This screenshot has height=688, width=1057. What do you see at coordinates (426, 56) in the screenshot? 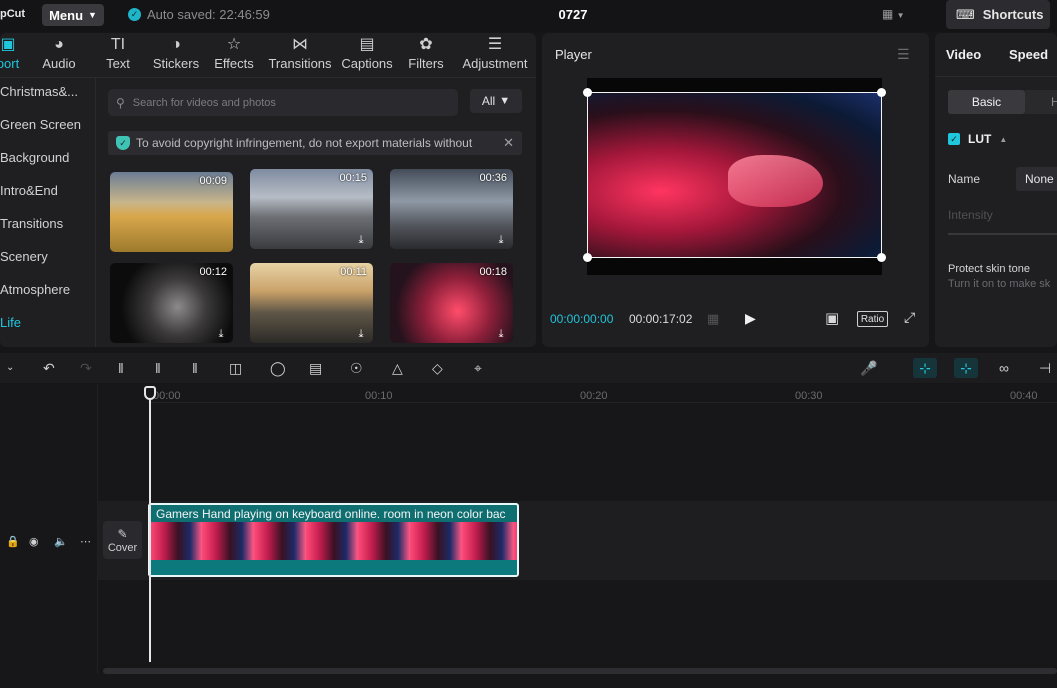
I see `tab-filters: ✿ Filters` at bounding box center [426, 56].